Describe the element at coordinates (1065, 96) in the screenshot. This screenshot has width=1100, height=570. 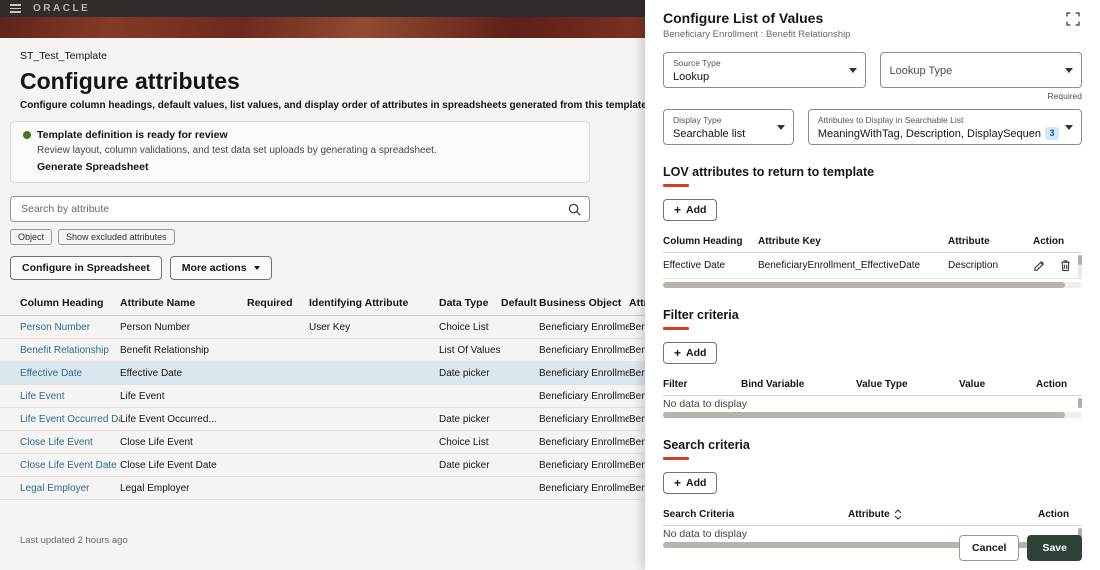
I see `required-note: Required` at that location.